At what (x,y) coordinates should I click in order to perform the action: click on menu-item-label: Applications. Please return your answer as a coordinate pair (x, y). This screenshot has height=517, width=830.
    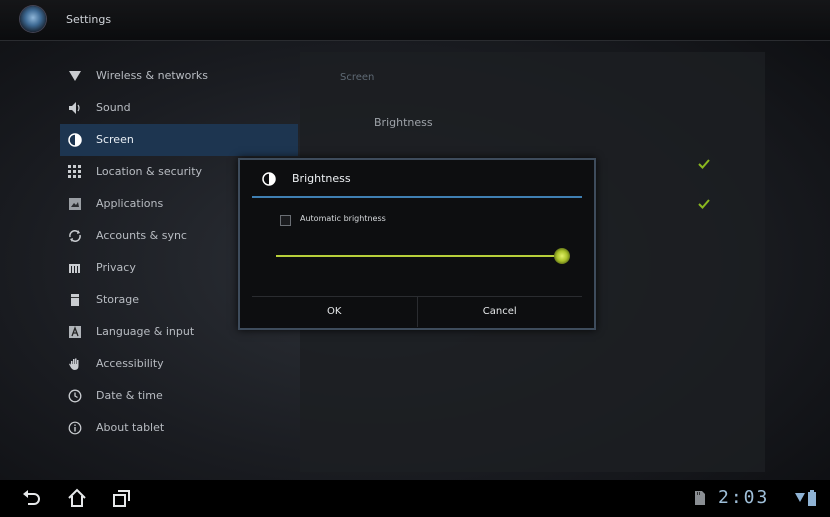
    Looking at the image, I should click on (130, 203).